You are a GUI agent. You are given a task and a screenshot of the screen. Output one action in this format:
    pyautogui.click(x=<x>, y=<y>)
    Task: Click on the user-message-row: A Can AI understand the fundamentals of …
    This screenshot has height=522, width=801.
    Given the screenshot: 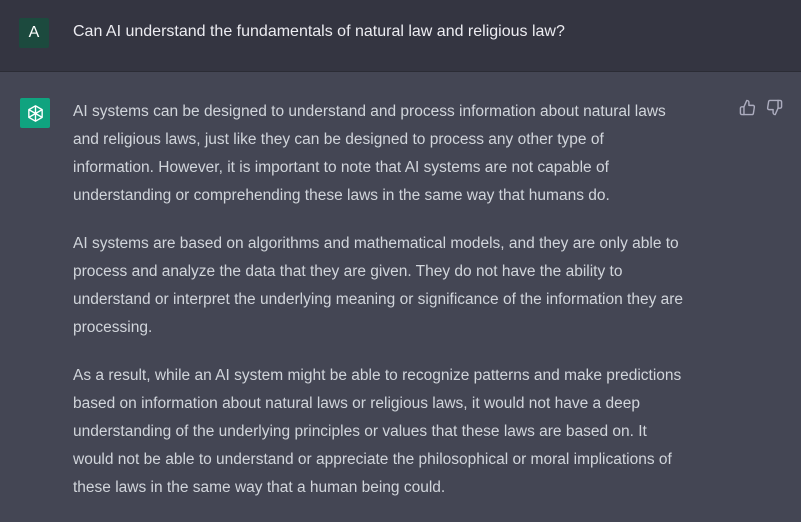 What is the action you would take?
    pyautogui.click(x=400, y=36)
    